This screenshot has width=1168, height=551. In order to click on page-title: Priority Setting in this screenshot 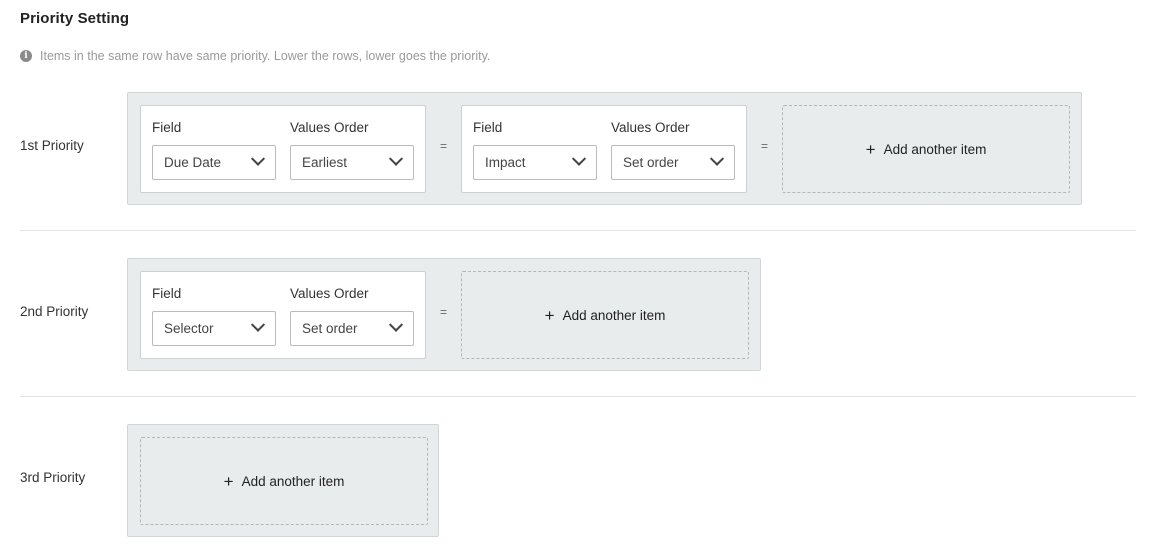, I will do `click(75, 18)`.